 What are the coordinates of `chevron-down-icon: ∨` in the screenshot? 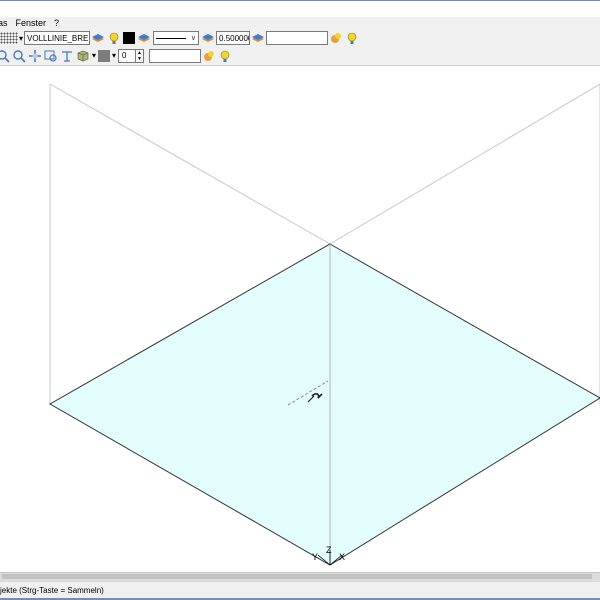 It's located at (193, 38).